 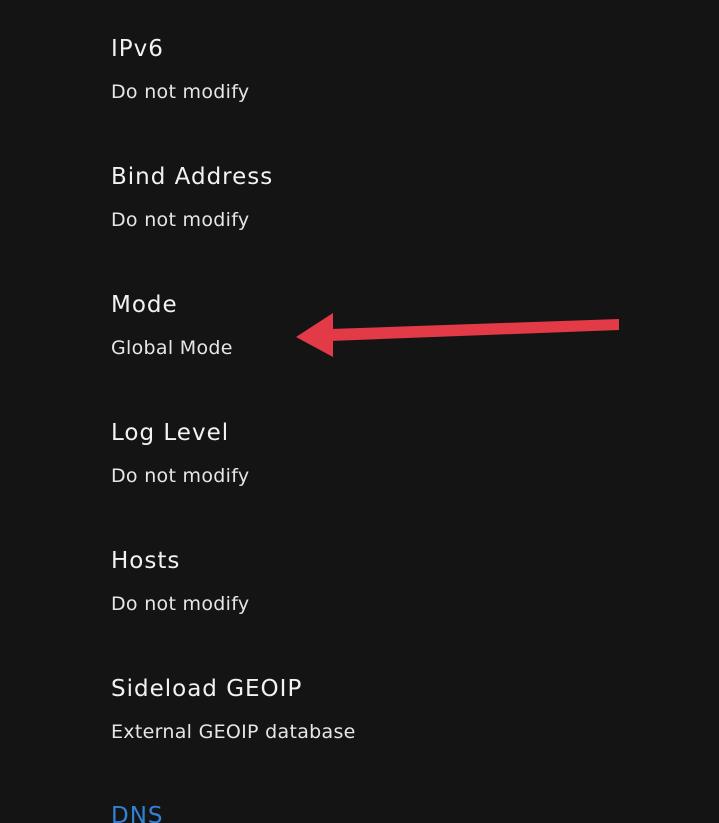 I want to click on setting-title: Bind Address, so click(x=192, y=177).